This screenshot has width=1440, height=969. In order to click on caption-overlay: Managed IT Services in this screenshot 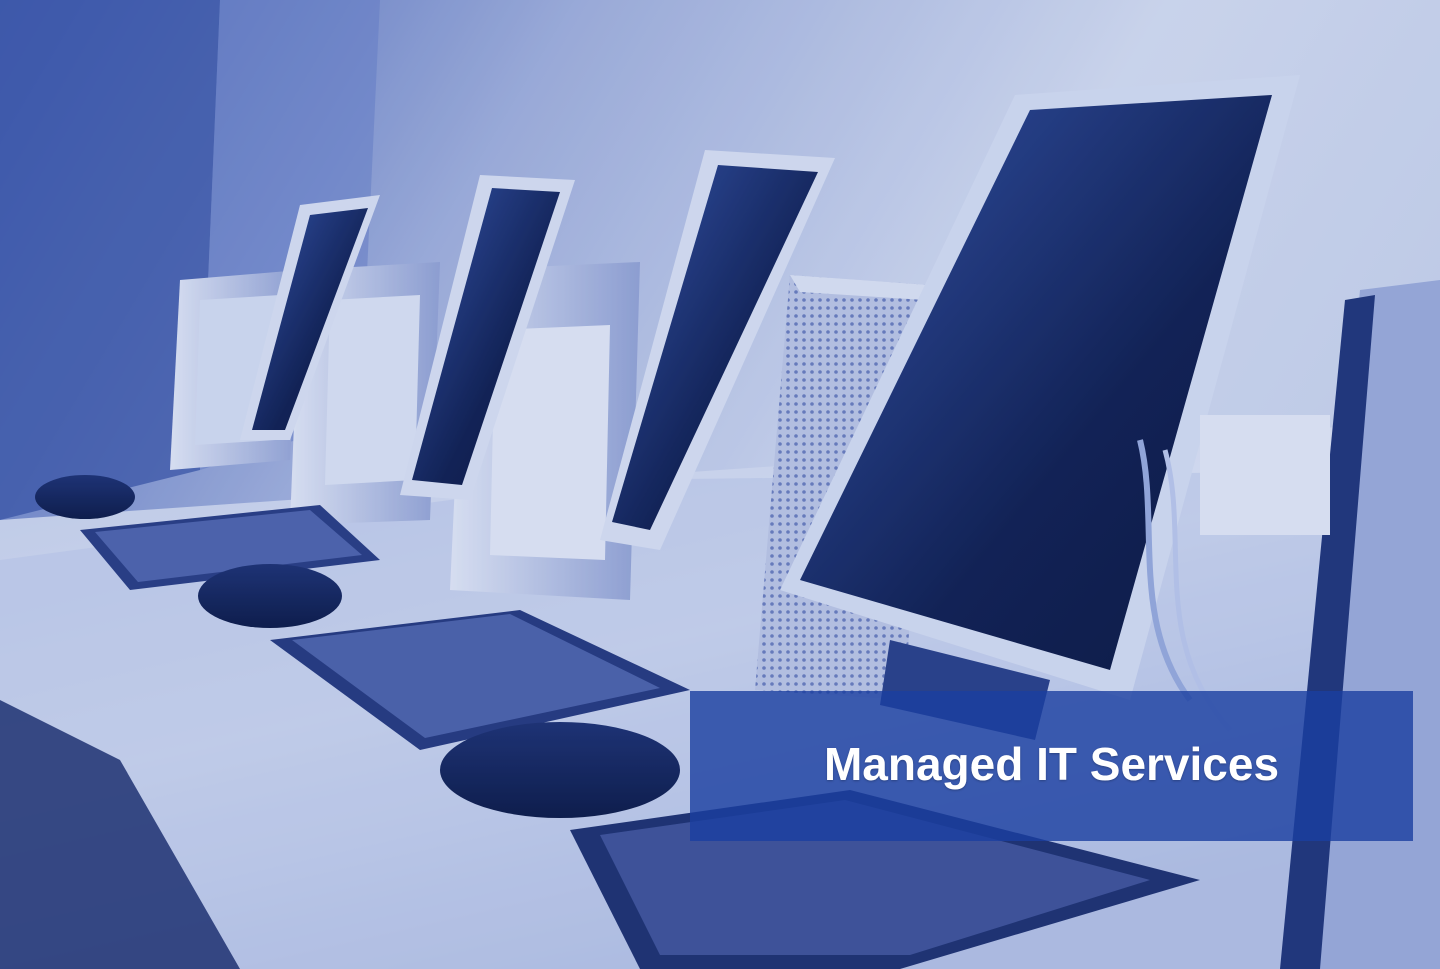, I will do `click(1051, 766)`.